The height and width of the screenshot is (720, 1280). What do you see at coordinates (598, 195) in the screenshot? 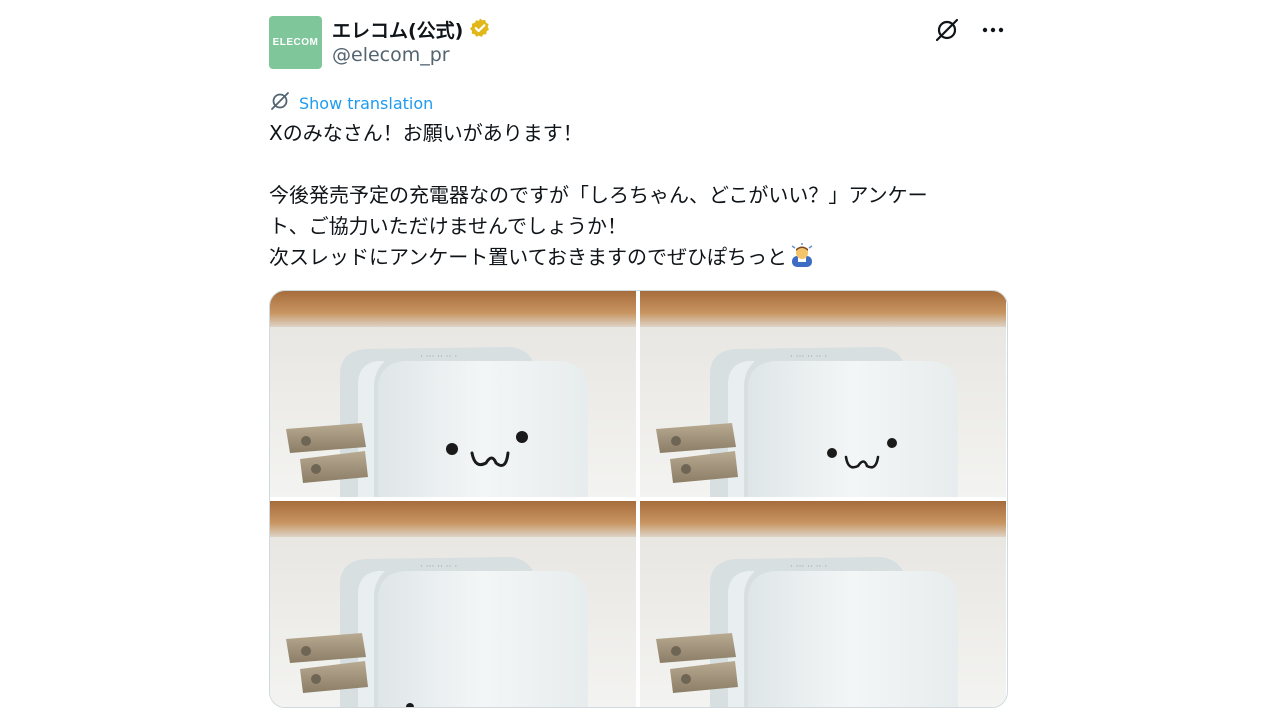
I see `tweet-line: 今後発売予定の充電器なのですが「しろちゃん、どこがいい？」アンケー` at bounding box center [598, 195].